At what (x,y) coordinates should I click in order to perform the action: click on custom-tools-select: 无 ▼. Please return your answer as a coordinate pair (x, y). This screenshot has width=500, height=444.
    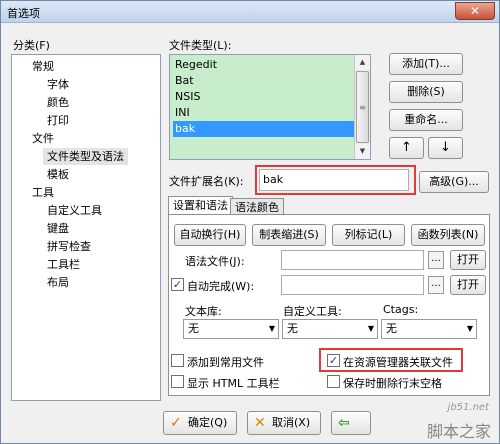
    Looking at the image, I should click on (330, 329).